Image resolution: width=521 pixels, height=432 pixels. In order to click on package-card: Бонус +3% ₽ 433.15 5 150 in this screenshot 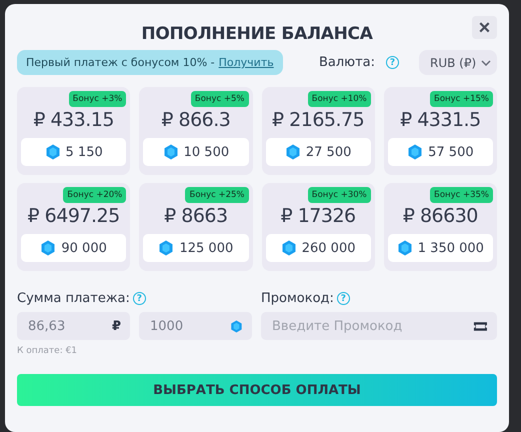, I will do `click(73, 131)`.